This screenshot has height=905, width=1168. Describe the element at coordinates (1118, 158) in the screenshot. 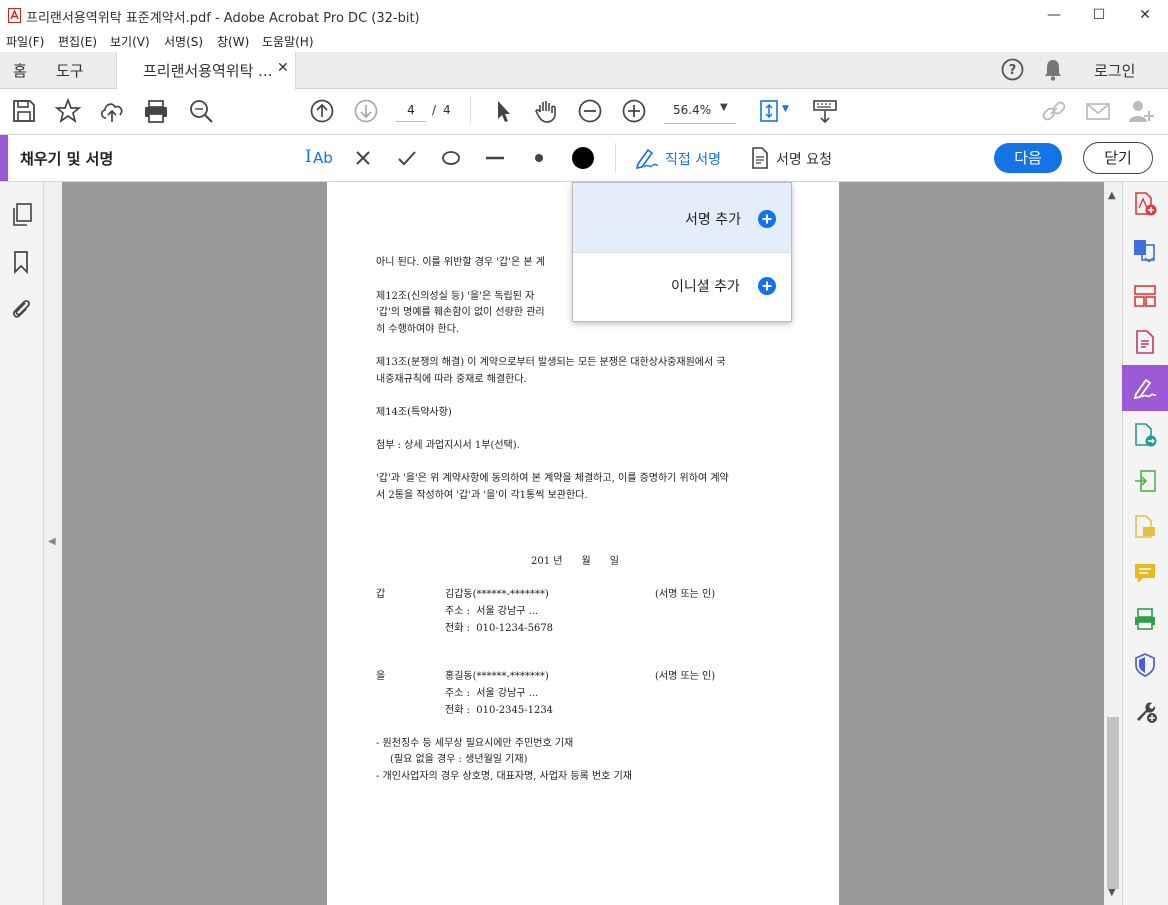

I see `close-fill-sign-button: 닫기` at that location.